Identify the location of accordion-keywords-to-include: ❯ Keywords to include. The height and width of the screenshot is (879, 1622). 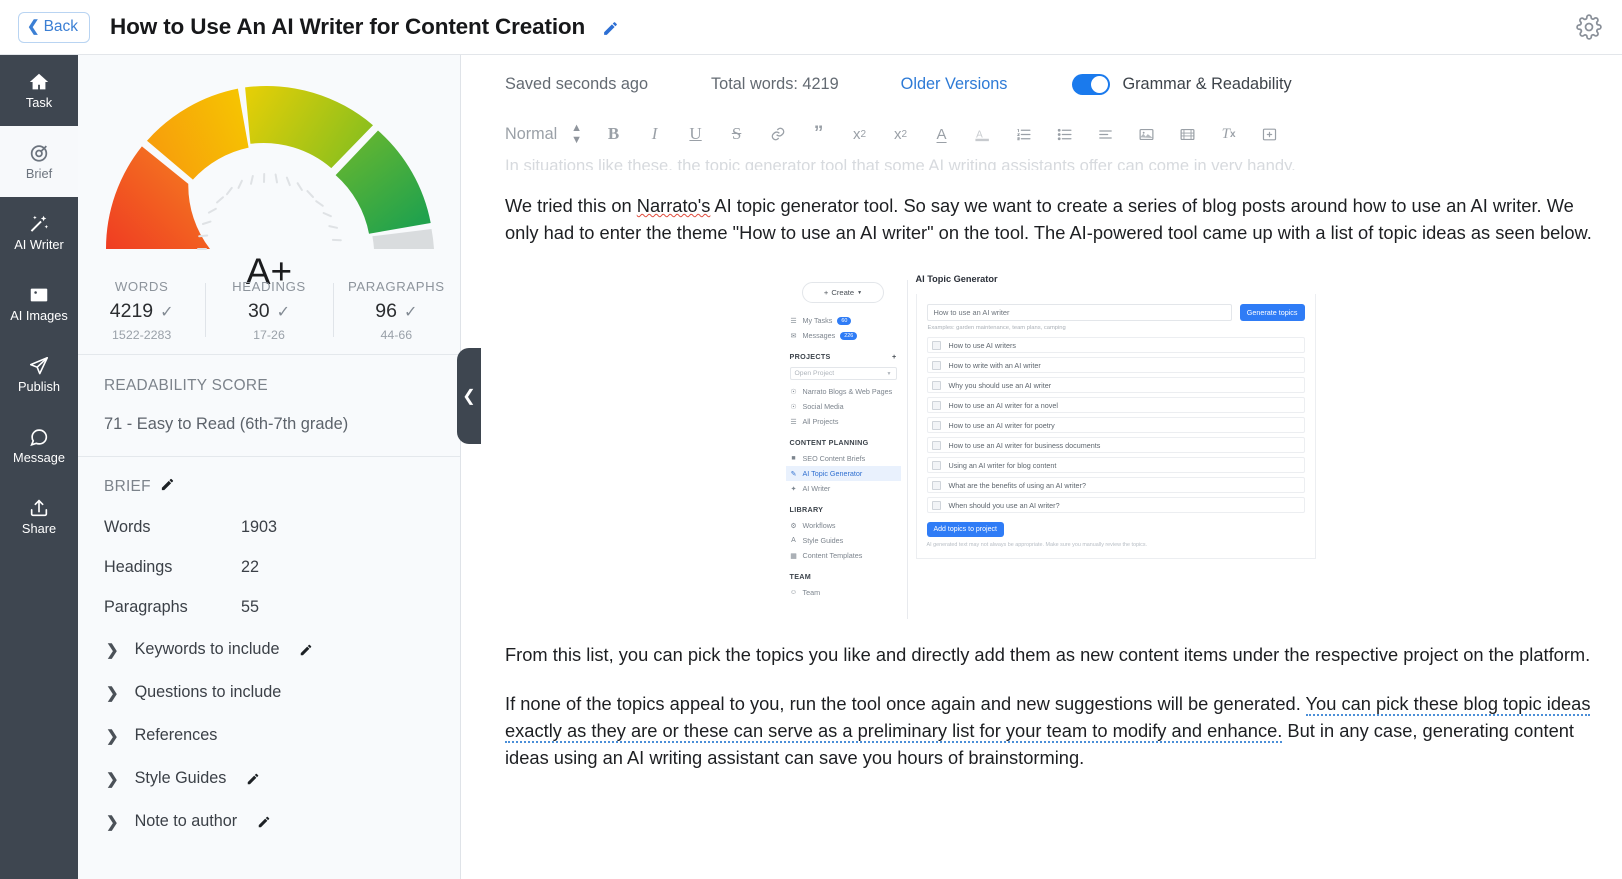
(270, 649).